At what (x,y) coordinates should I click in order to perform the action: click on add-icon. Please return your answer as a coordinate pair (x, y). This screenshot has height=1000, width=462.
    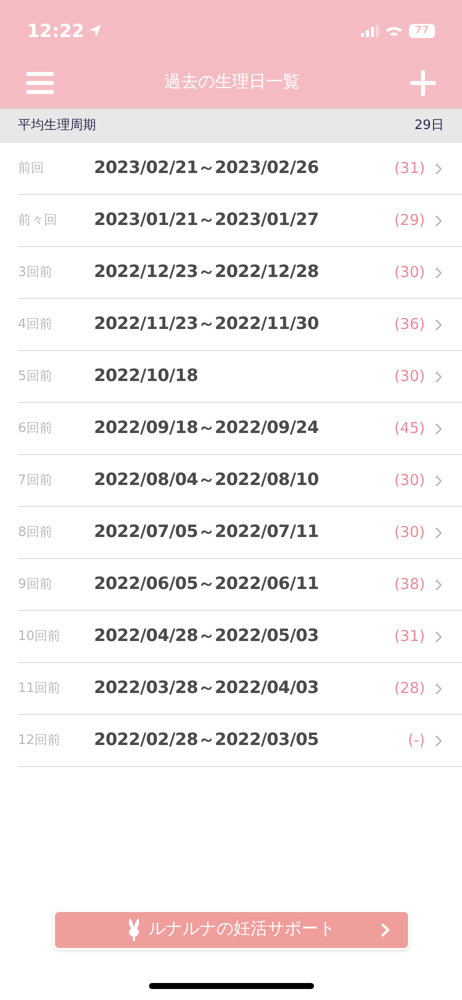
    Looking at the image, I should click on (423, 83).